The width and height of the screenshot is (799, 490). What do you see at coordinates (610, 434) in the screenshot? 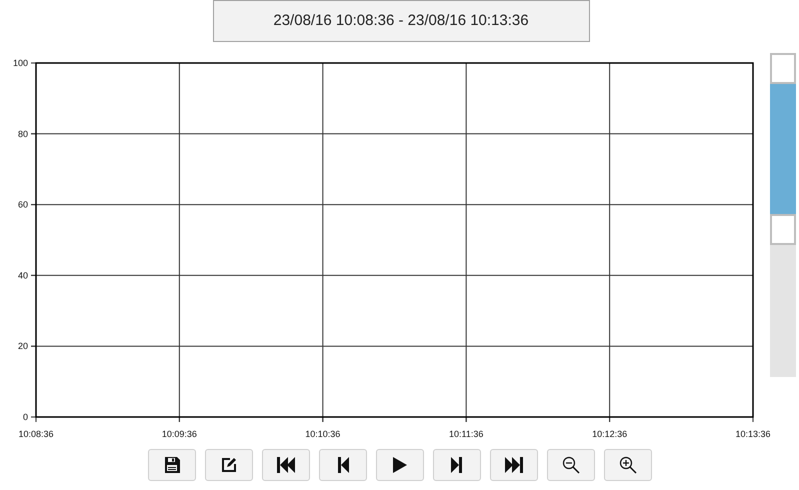
I see `x-axis-label: 10:12:36` at bounding box center [610, 434].